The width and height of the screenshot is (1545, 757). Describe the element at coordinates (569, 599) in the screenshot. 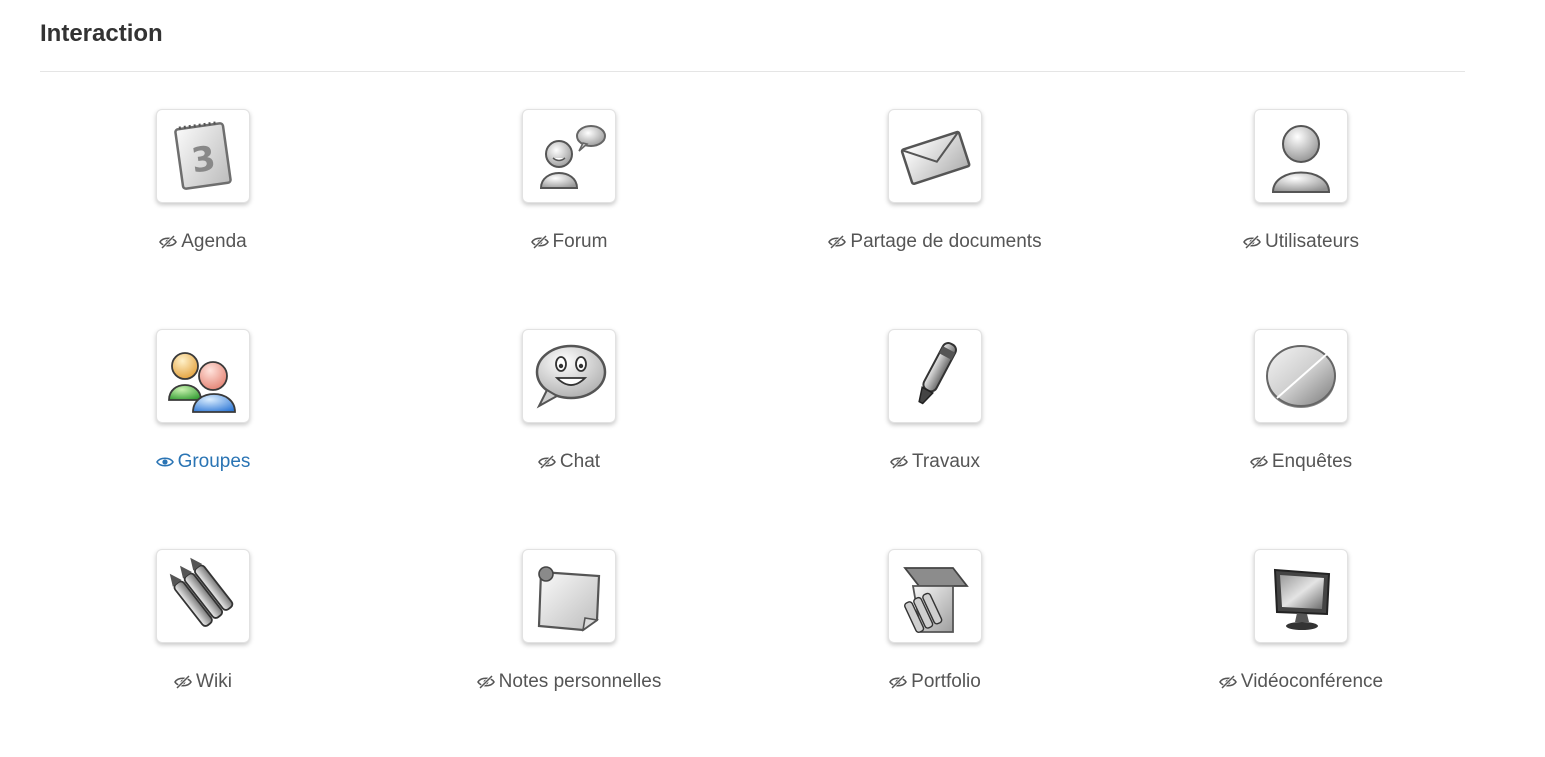

I see `sticky-note-icon` at that location.